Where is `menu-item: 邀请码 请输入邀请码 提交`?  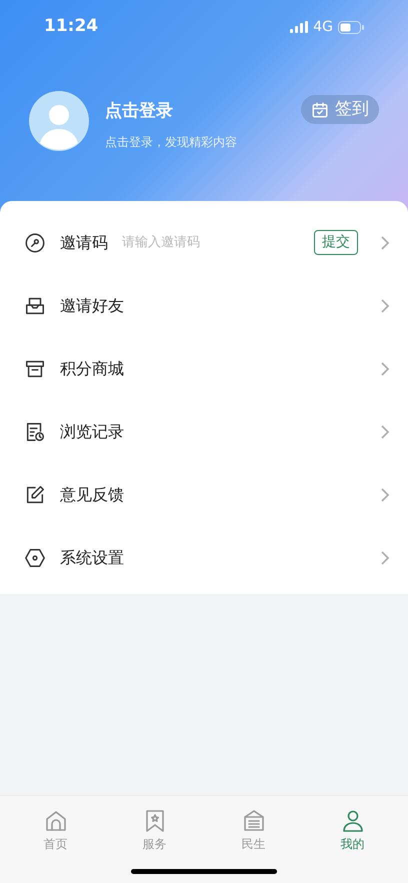 menu-item: 邀请码 请输入邀请码 提交 is located at coordinates (204, 242).